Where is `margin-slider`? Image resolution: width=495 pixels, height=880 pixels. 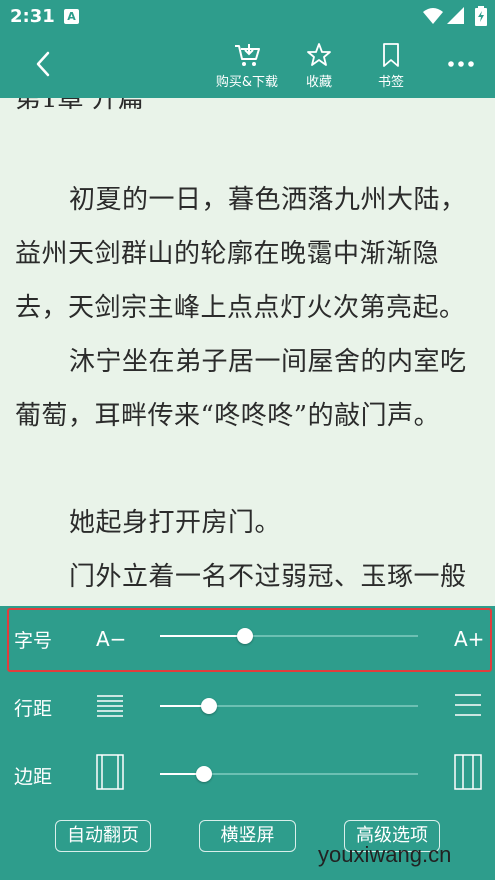
margin-slider is located at coordinates (289, 774).